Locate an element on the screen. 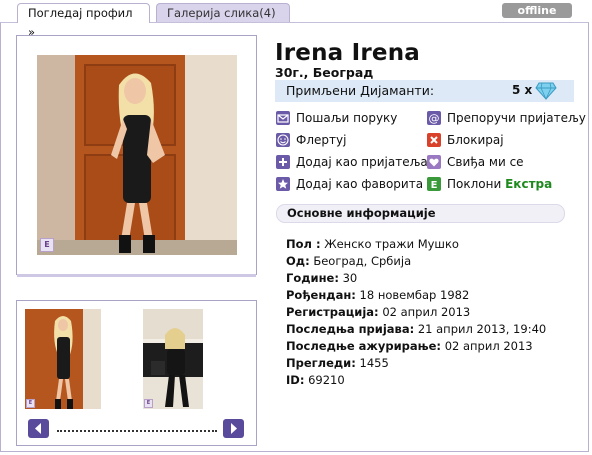  profile-name: Irena Irena is located at coordinates (347, 53).